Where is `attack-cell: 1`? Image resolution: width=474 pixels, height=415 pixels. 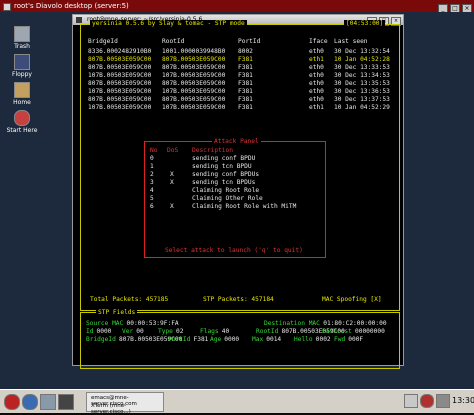
attack-cell: 1 is located at coordinates (152, 166).